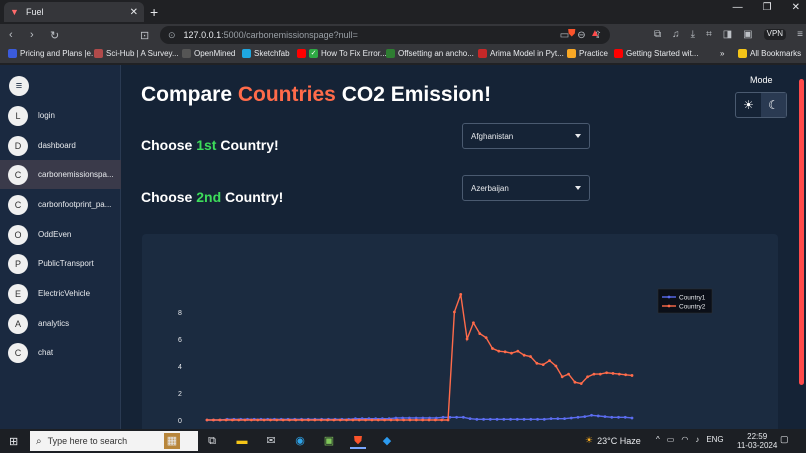 The image size is (806, 453). What do you see at coordinates (180, 367) in the screenshot?
I see `y-tick-label: 4` at bounding box center [180, 367].